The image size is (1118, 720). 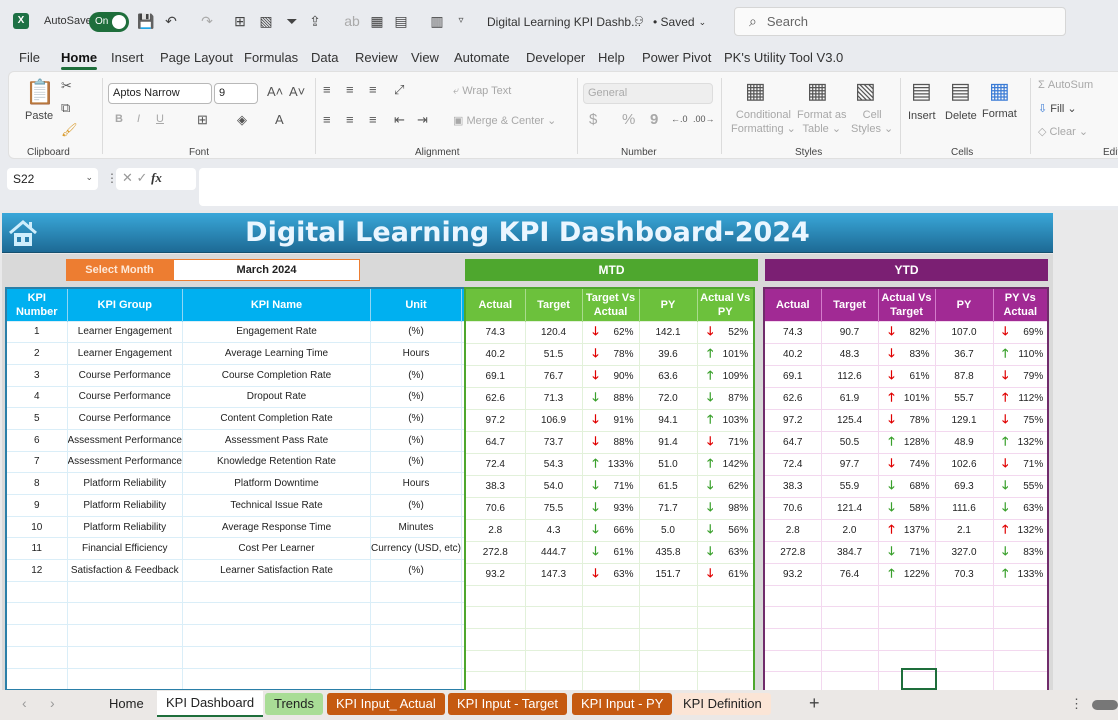 What do you see at coordinates (297, 91) in the screenshot?
I see `decrease-font-icon: A˅` at bounding box center [297, 91].